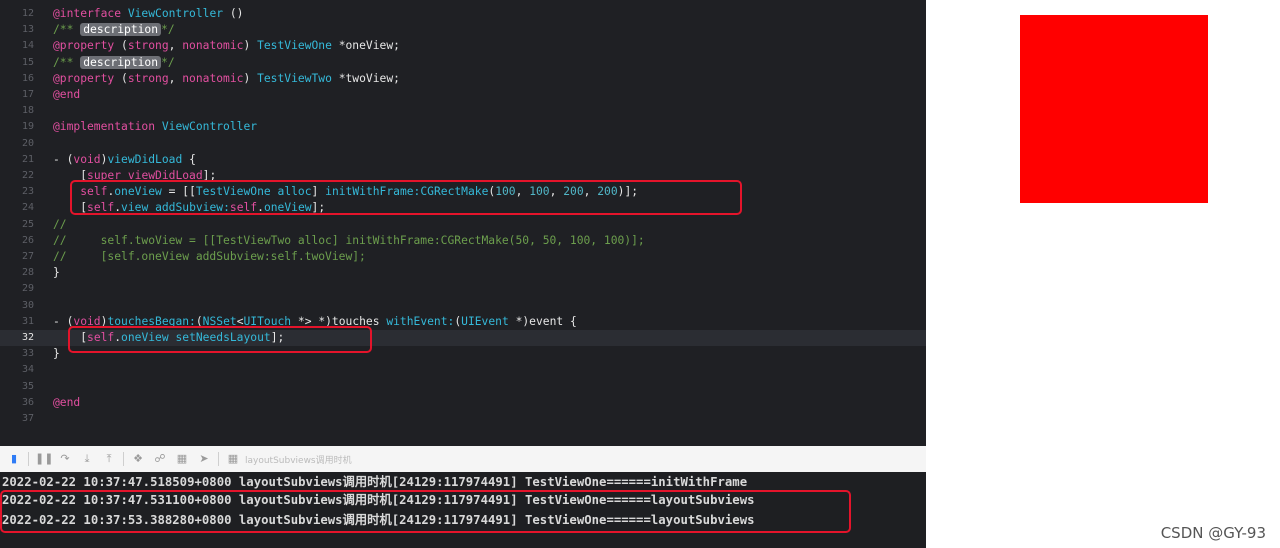 This screenshot has height=548, width=1280. What do you see at coordinates (160, 459) in the screenshot?
I see `memory-graph-icon: ☍` at bounding box center [160, 459].